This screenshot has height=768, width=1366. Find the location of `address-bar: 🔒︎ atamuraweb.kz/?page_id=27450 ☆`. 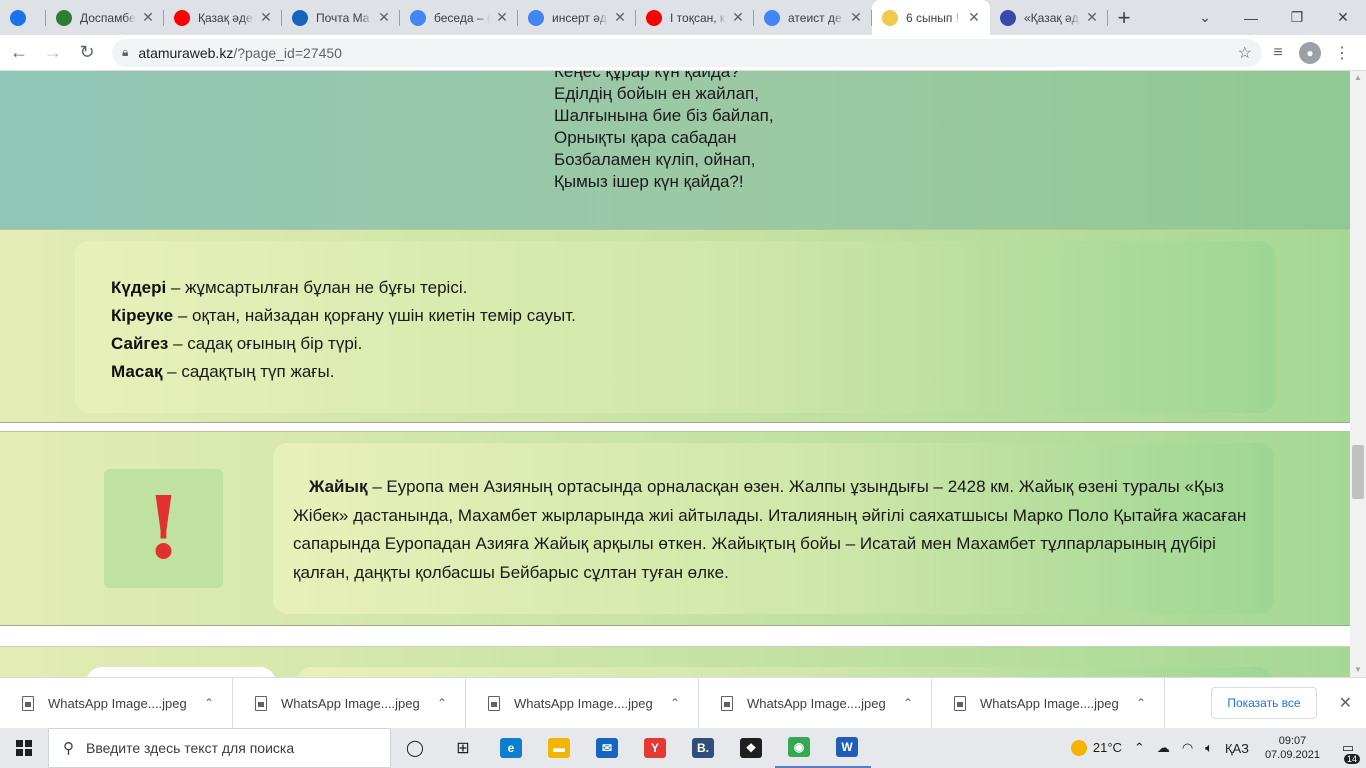

address-bar: 🔒︎ atamuraweb.kz/?page_id=27450 ☆ is located at coordinates (687, 52).